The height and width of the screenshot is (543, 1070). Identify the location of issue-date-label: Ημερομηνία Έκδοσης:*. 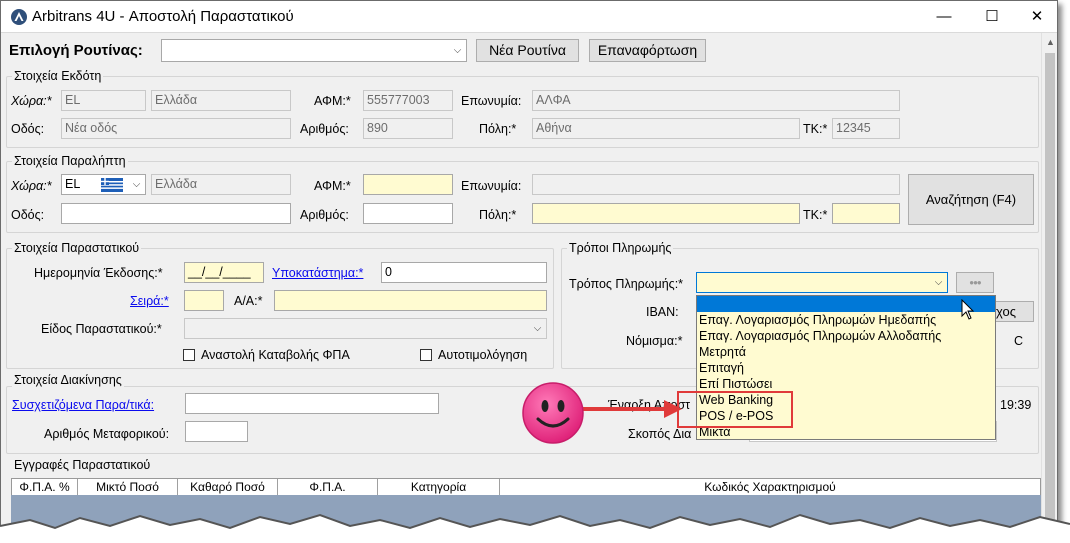
(98, 273).